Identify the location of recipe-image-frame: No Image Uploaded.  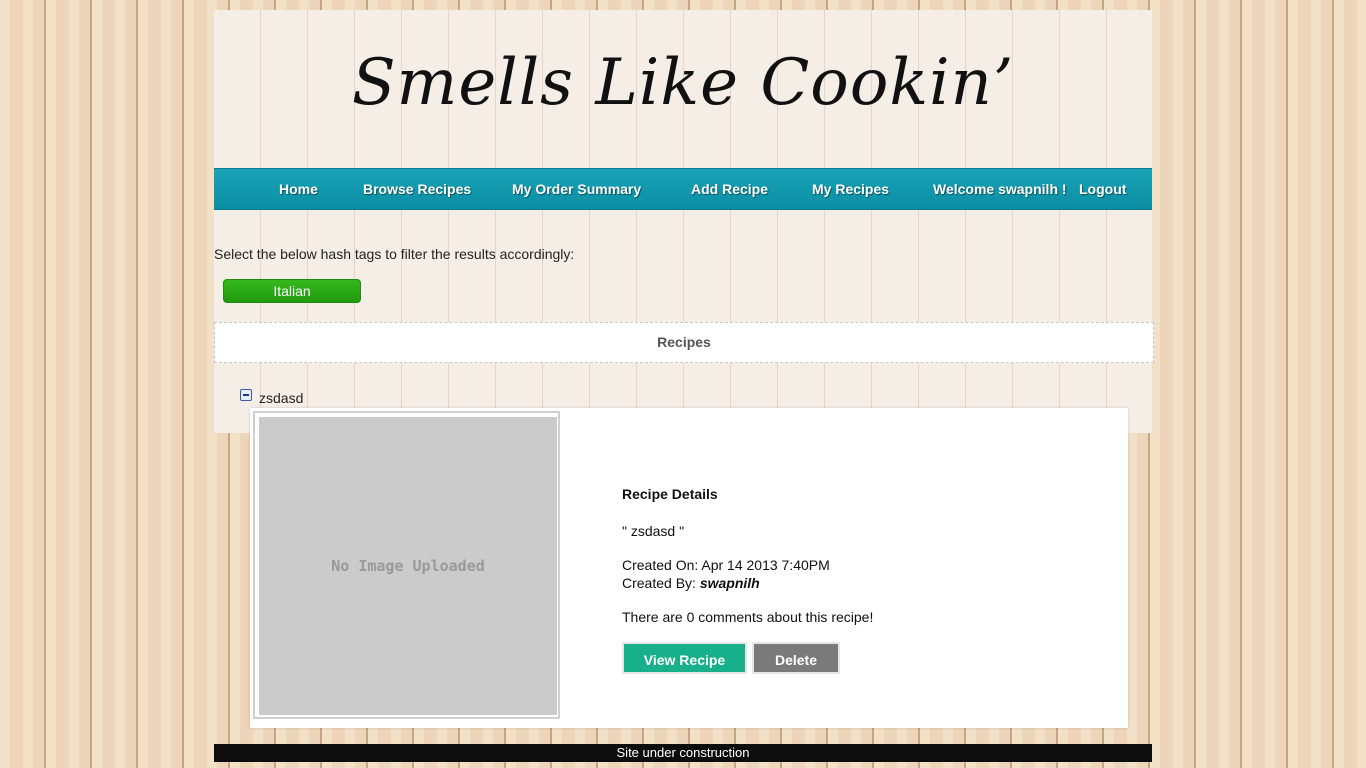
(406, 565).